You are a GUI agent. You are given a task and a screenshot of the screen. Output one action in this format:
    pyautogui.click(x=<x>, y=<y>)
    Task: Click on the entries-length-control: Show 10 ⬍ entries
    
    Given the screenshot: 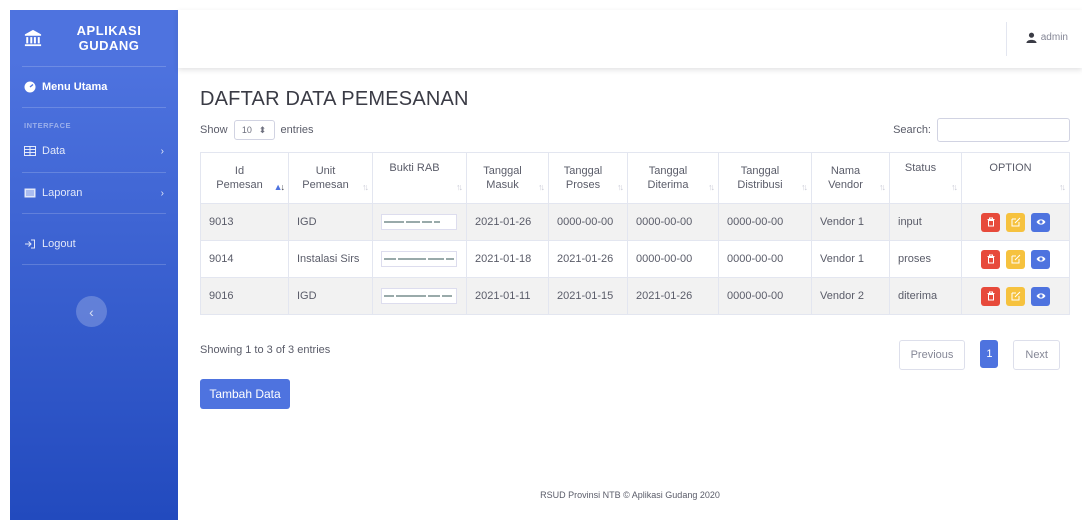 What is the action you would take?
    pyautogui.click(x=257, y=130)
    